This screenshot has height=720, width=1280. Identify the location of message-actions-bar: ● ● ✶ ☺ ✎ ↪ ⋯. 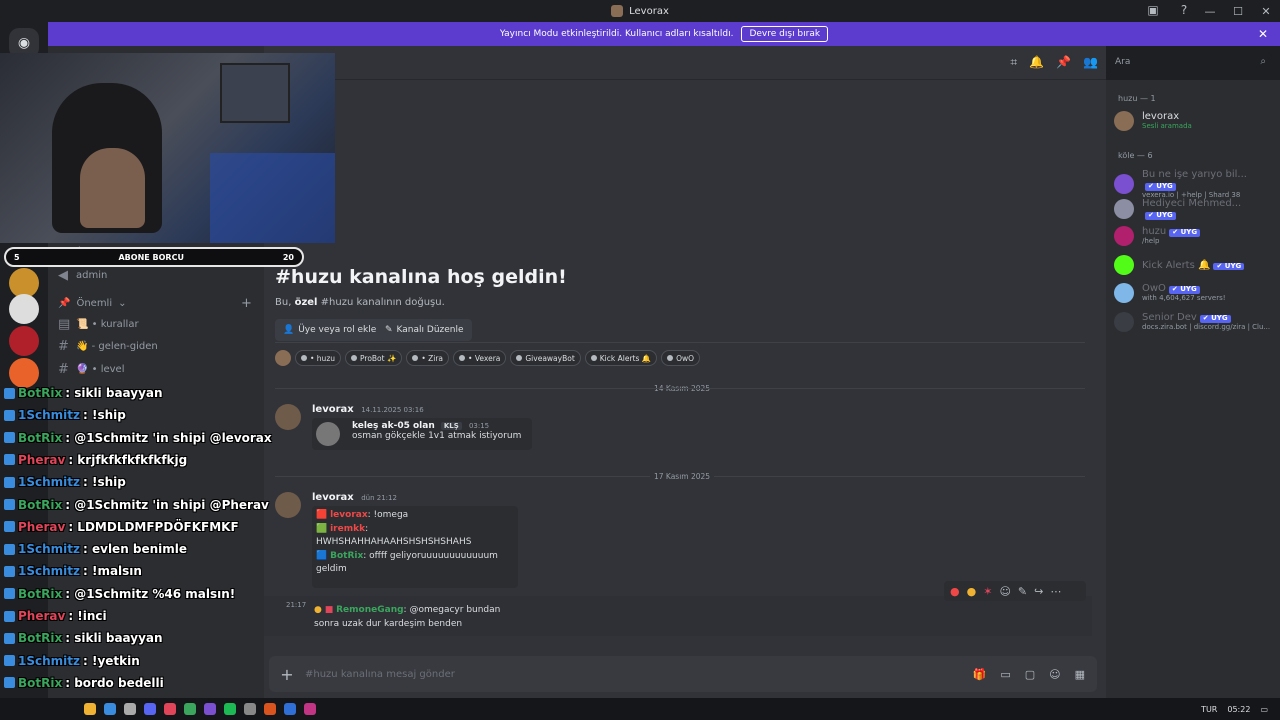
(1015, 591).